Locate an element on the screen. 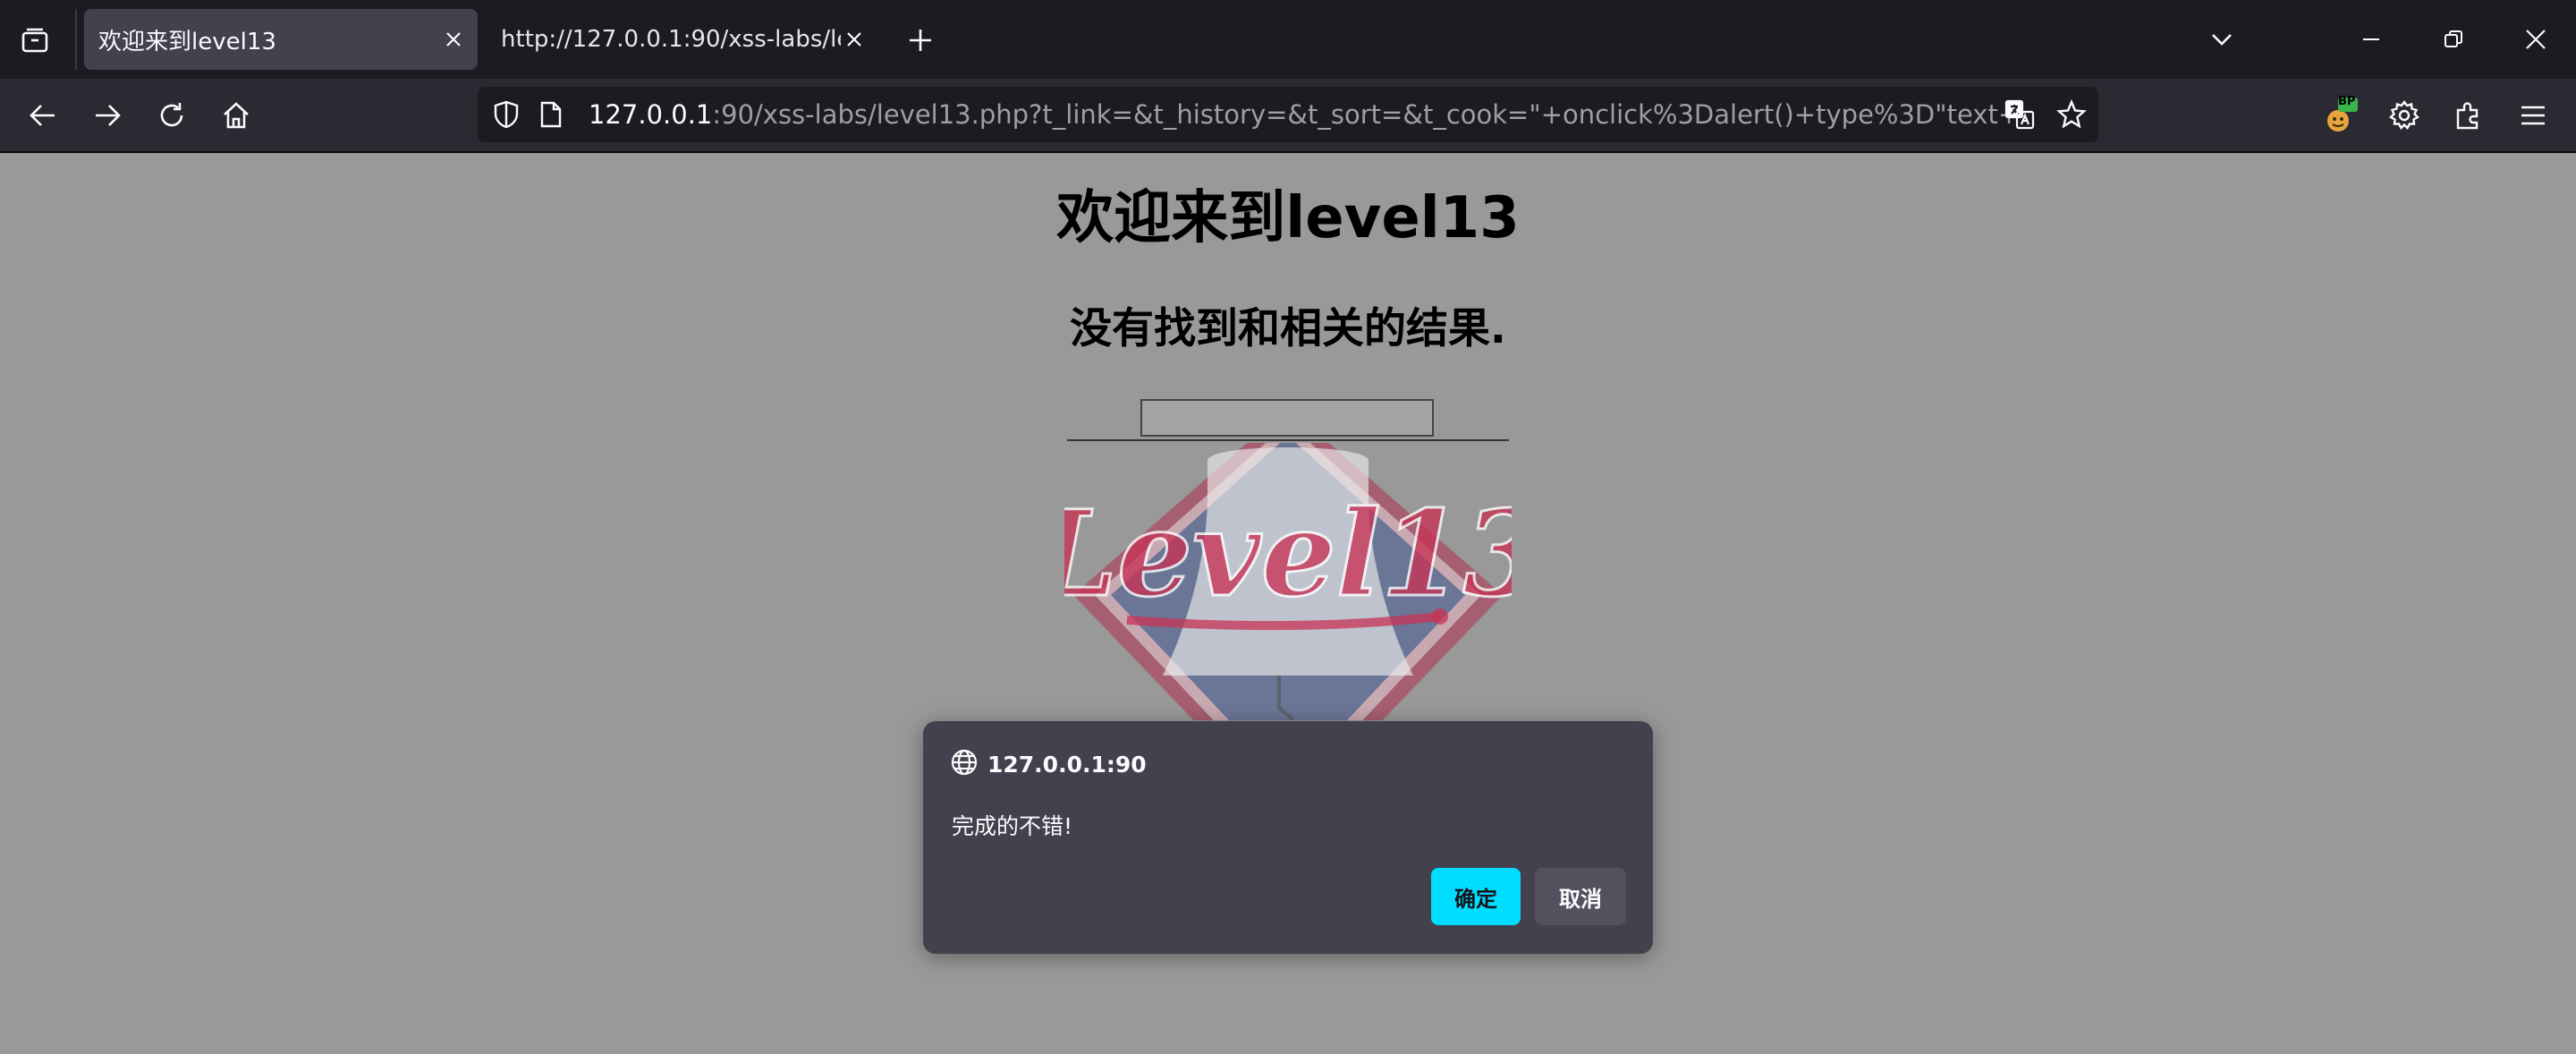 Image resolution: width=2576 pixels, height=1054 pixels. star-icon is located at coordinates (2071, 114).